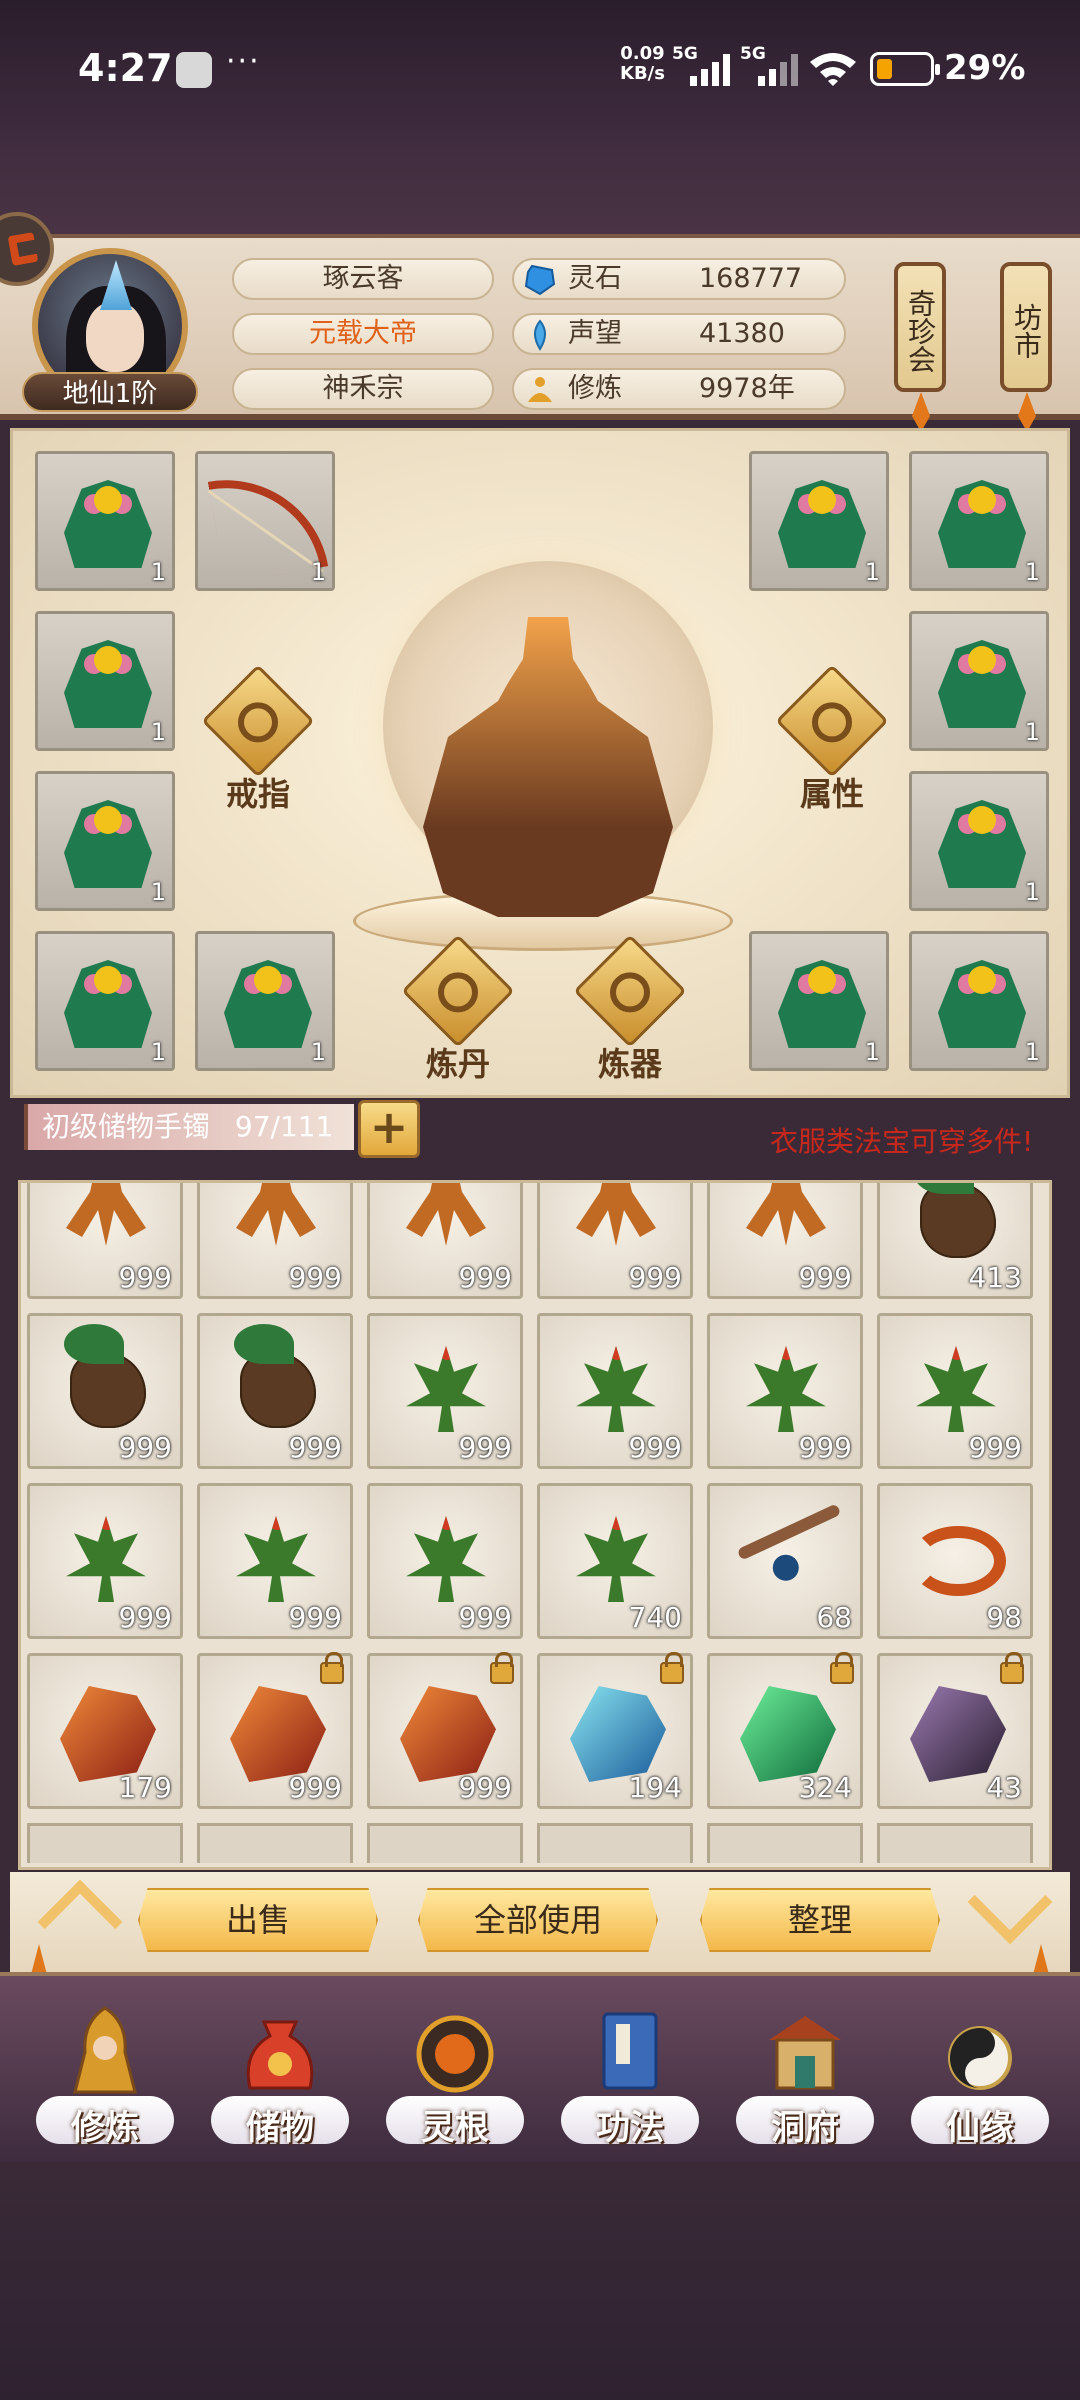 The width and height of the screenshot is (1080, 2400). Describe the element at coordinates (884, 69) in the screenshot. I see `battery-fill` at that location.